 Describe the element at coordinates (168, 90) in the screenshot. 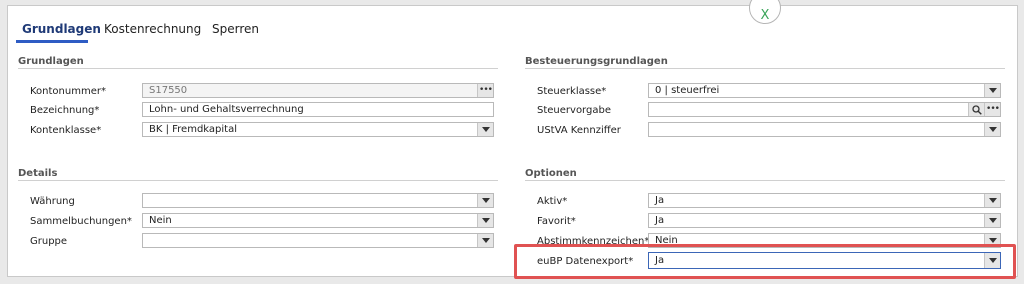

I see `kontonummer-value: S17550` at that location.